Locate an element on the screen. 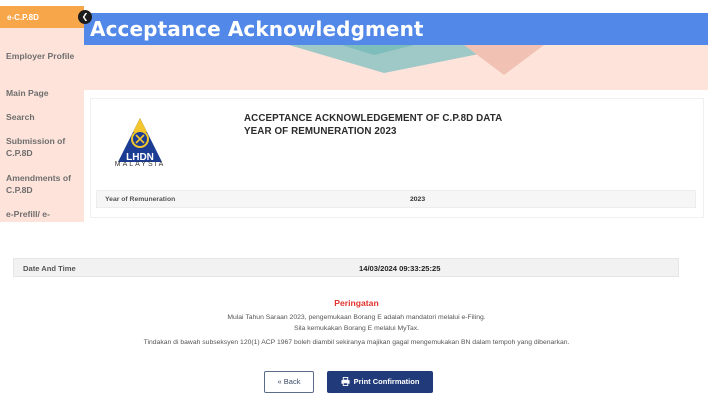 The height and width of the screenshot is (413, 713). sidebar-item-submission: Submission of C.P.8D is located at coordinates (42, 147).